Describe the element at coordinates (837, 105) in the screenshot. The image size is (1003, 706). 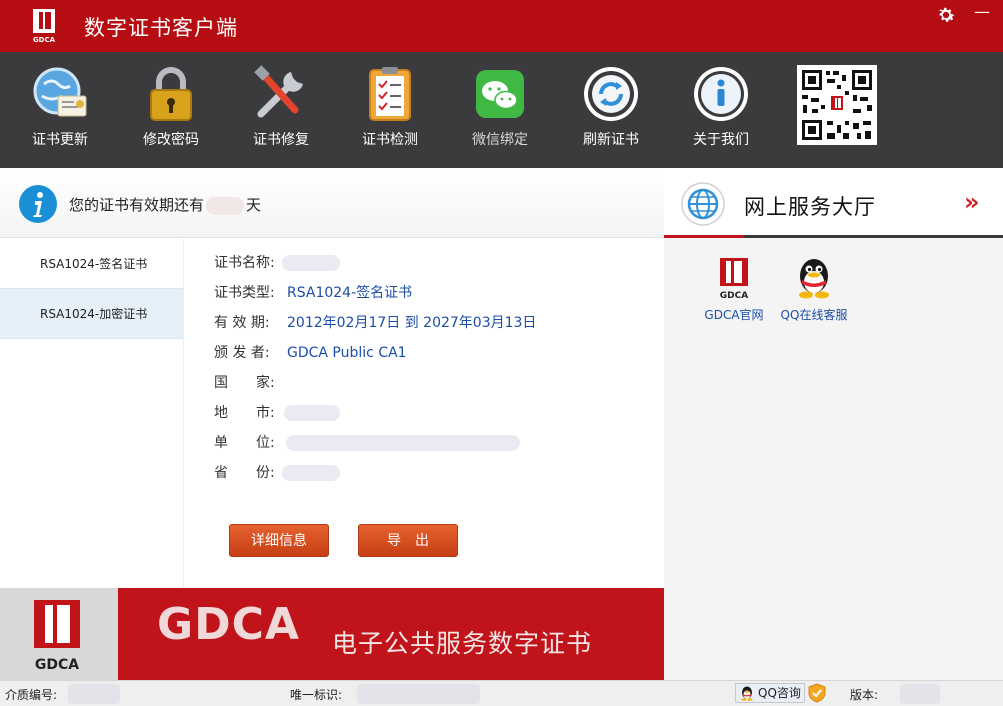
I see `qr-code` at that location.